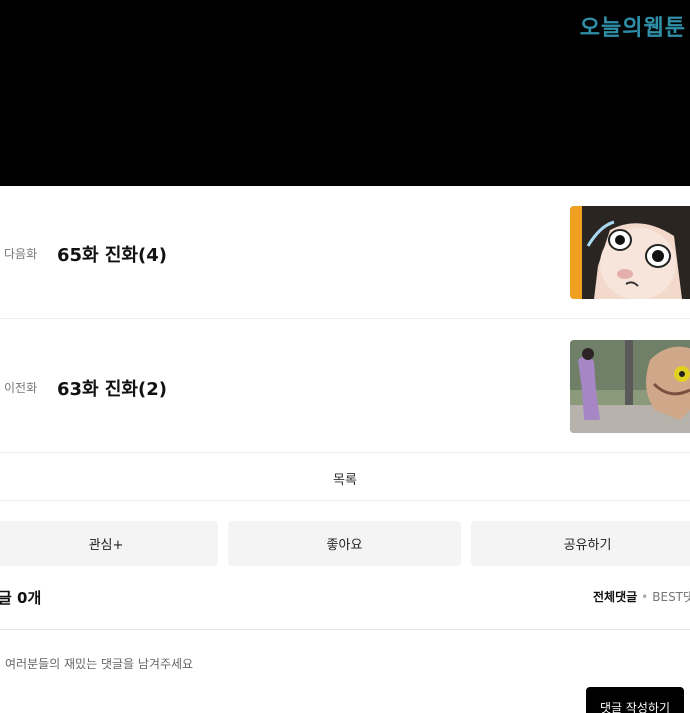 The height and width of the screenshot is (713, 690). What do you see at coordinates (112, 388) in the screenshot?
I see `prev-episode-title: 63화 진화(2)` at bounding box center [112, 388].